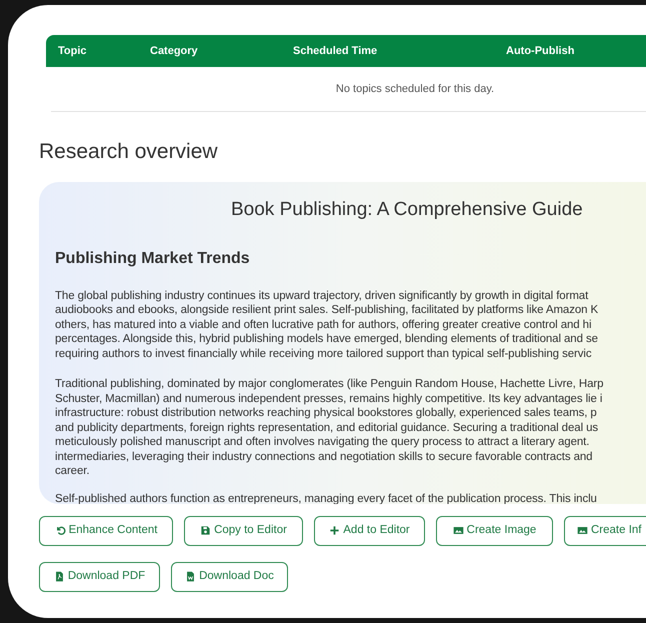  I want to click on pdf-file-icon, so click(59, 576).